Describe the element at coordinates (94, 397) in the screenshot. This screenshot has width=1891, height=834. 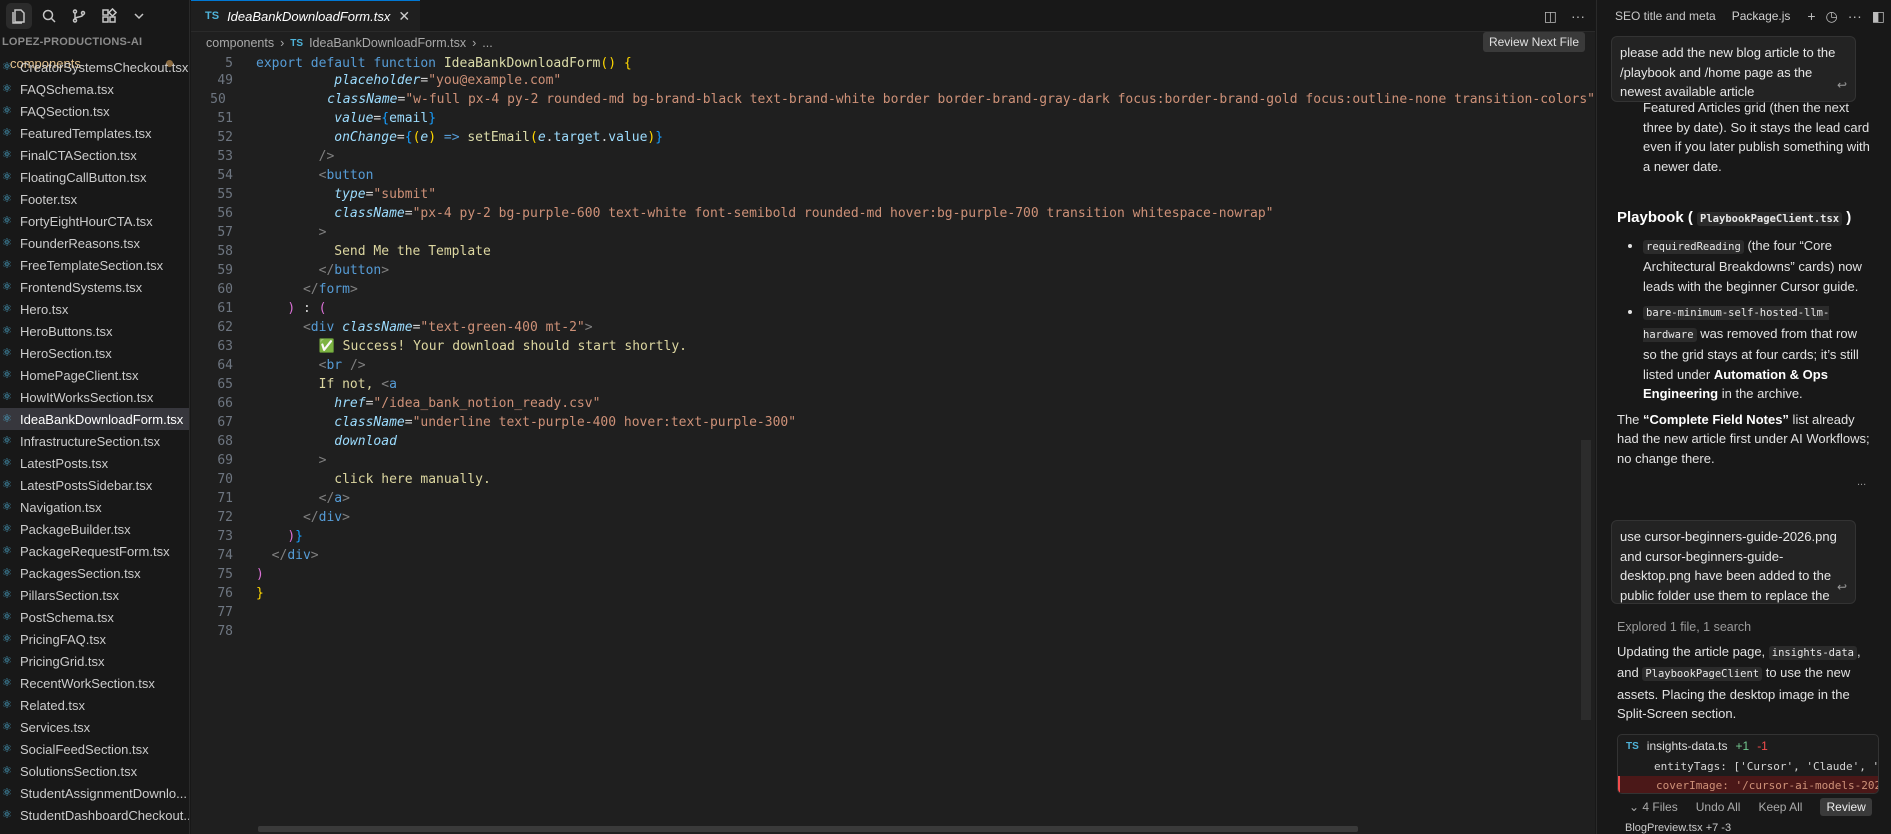
I see `file-item: ⚛ HowItWorksSection.tsx` at that location.